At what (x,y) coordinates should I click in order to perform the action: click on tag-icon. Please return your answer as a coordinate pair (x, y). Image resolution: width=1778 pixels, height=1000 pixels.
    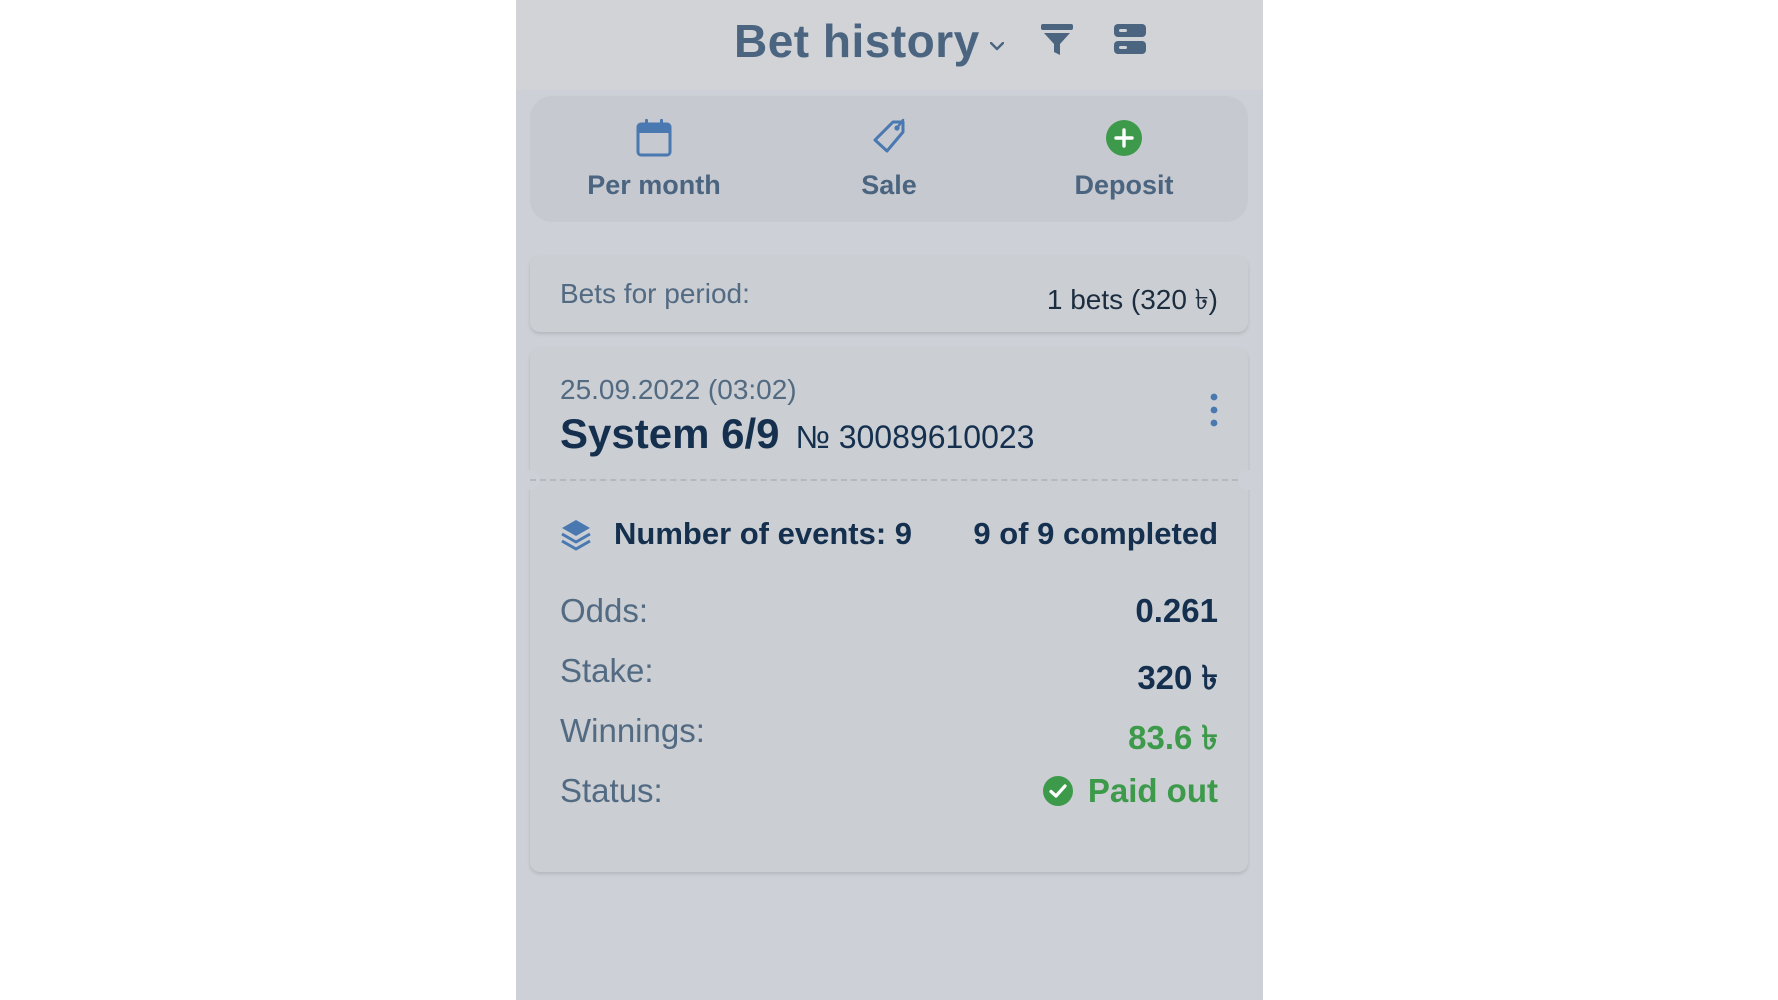
    Looking at the image, I should click on (889, 135).